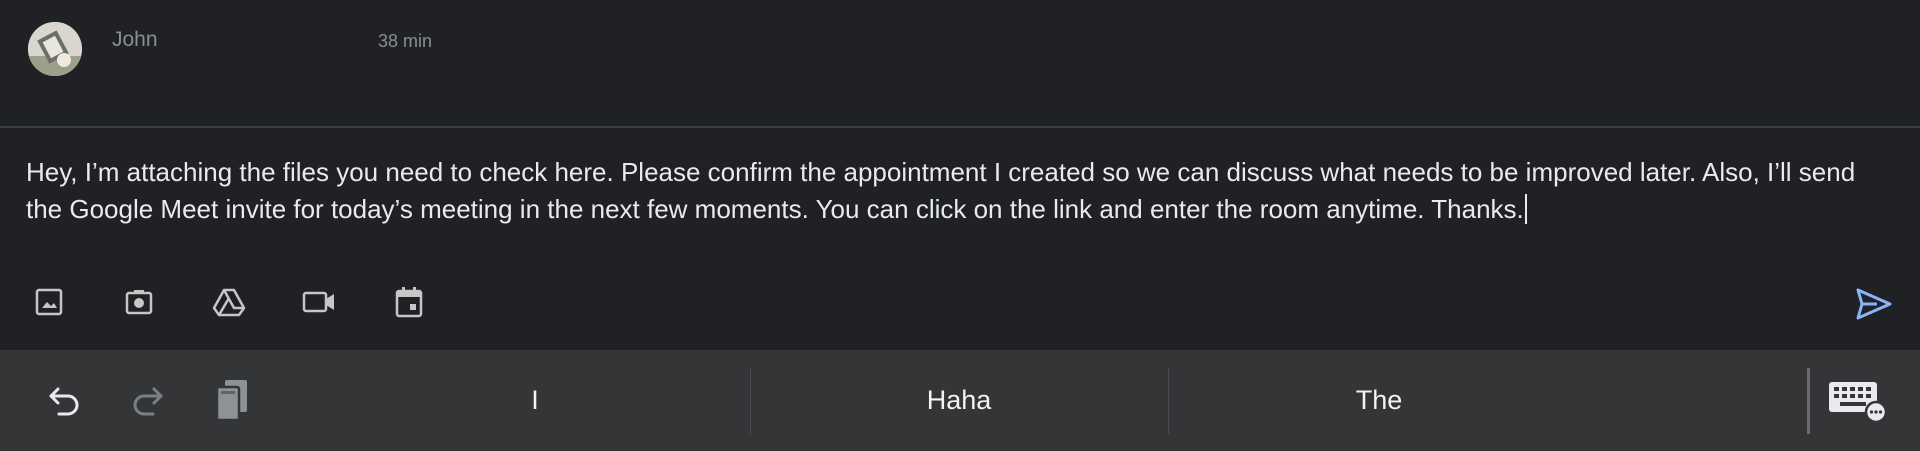 This screenshot has width=1920, height=451. I want to click on redo-icon, so click(148, 401).